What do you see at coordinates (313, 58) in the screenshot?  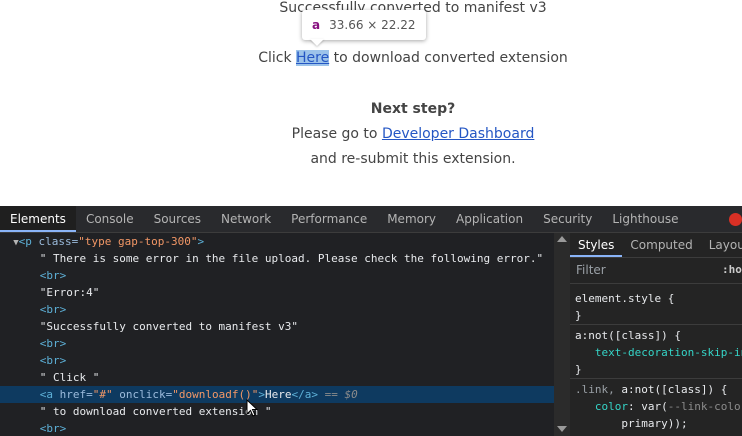 I see `download-here-link: Here` at bounding box center [313, 58].